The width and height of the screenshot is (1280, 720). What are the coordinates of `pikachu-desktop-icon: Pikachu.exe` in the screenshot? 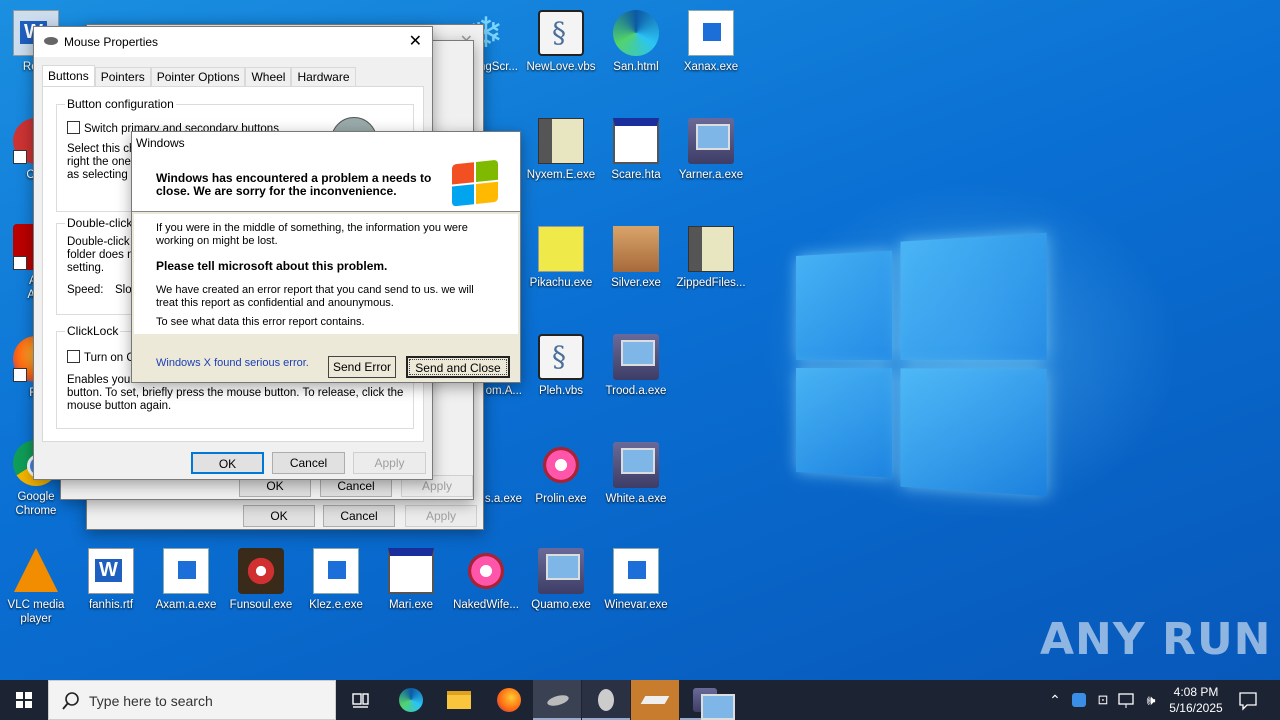 It's located at (561, 255).